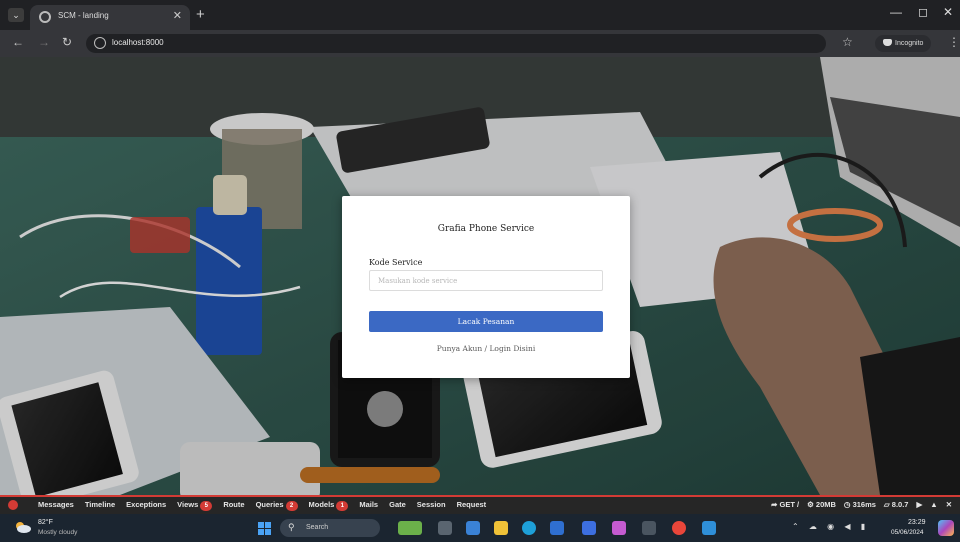 This screenshot has width=960, height=542. I want to click on taskbar-search: ⚲ Search, so click(330, 528).